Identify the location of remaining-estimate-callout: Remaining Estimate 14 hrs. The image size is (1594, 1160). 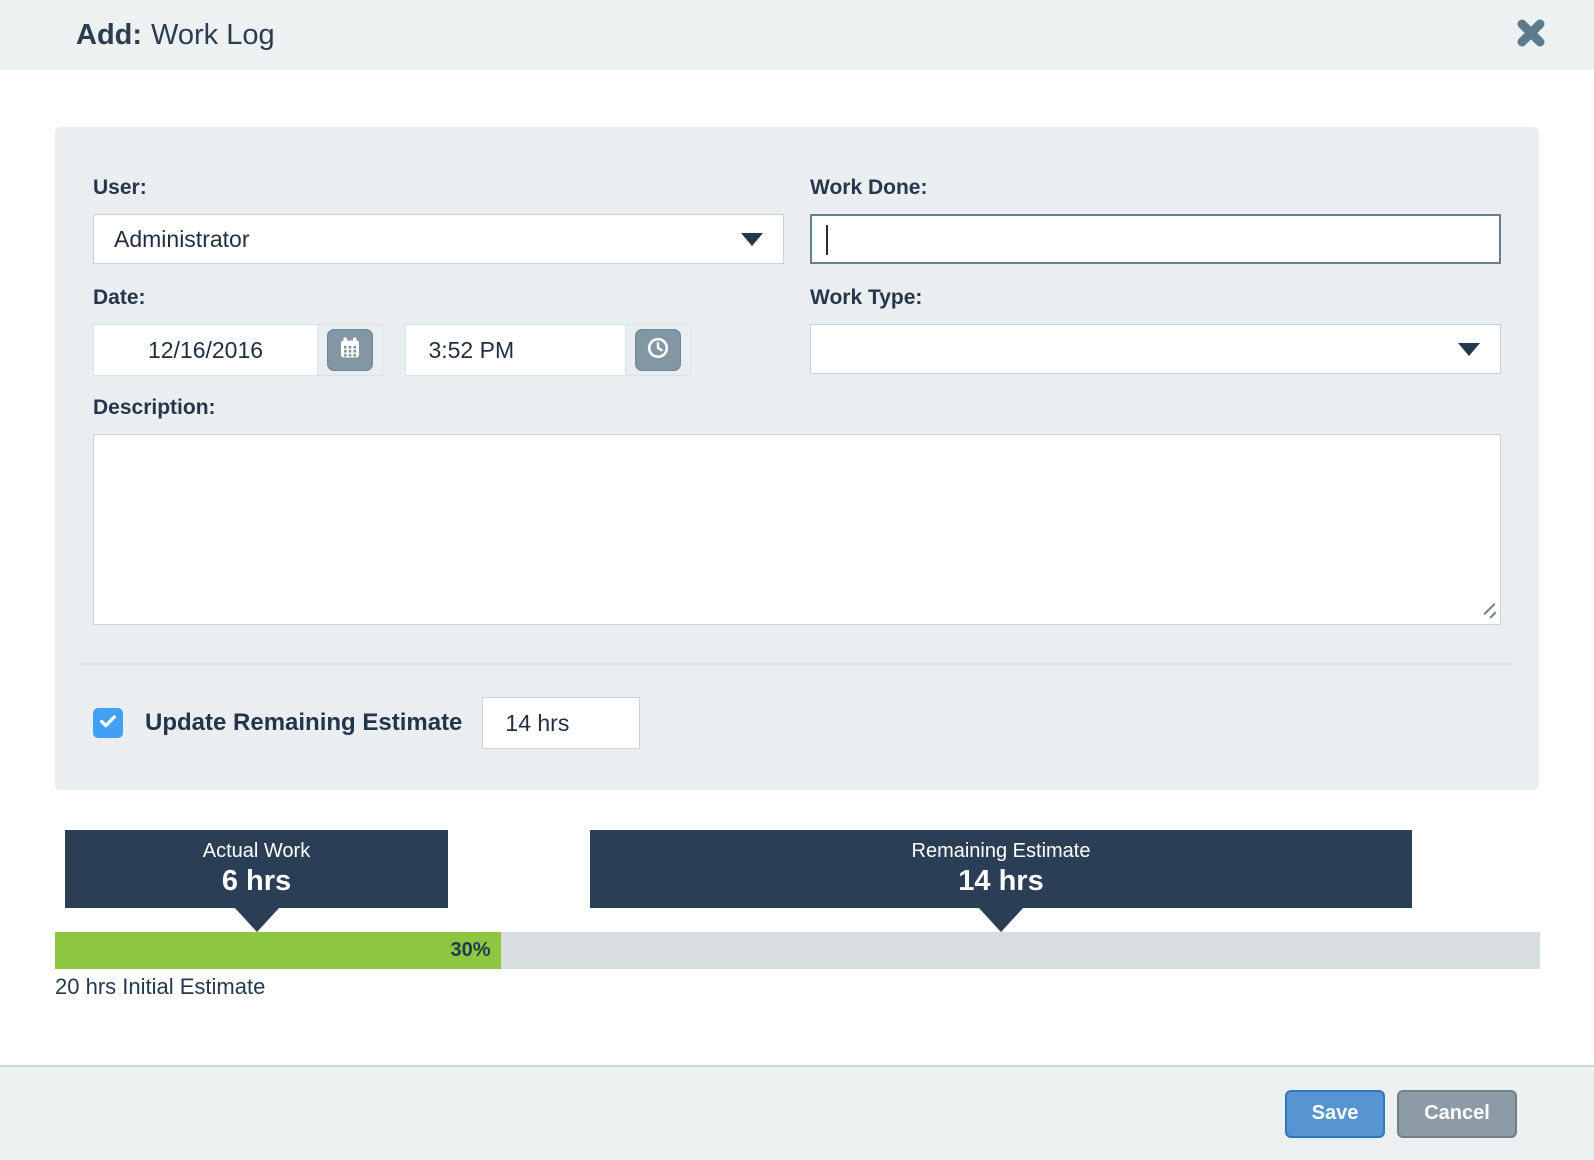
(1001, 881).